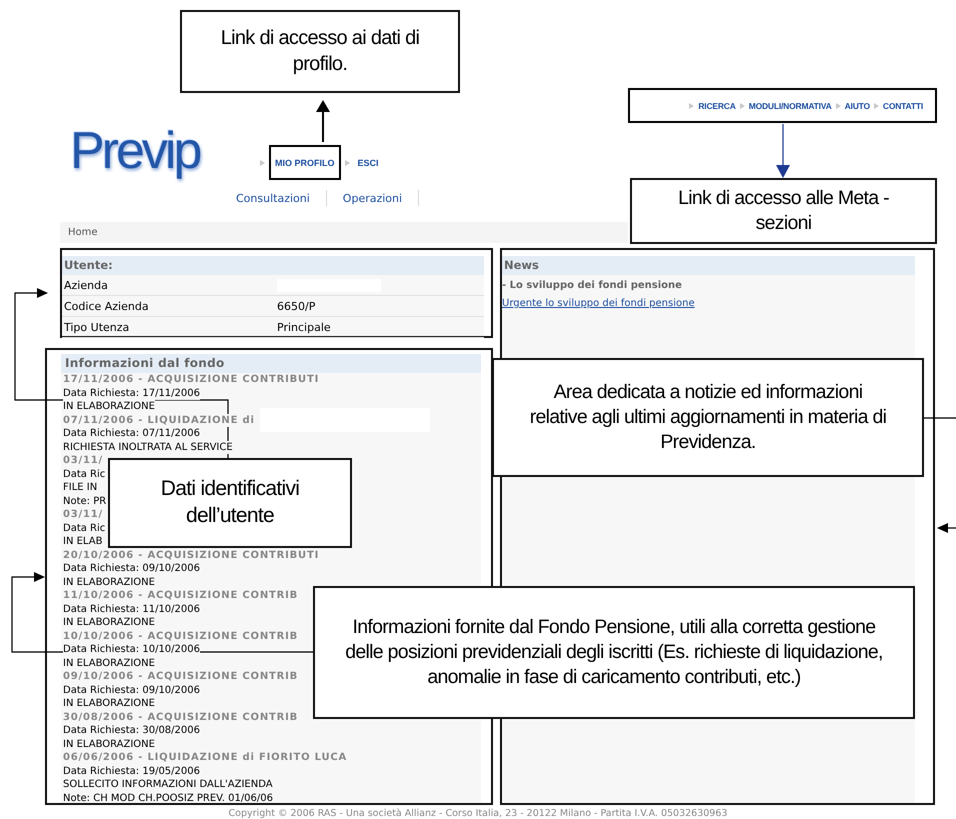  Describe the element at coordinates (148, 447) in the screenshot. I see `entry-text: RICHIESTA INOLTRATA AL SERVICE` at that location.